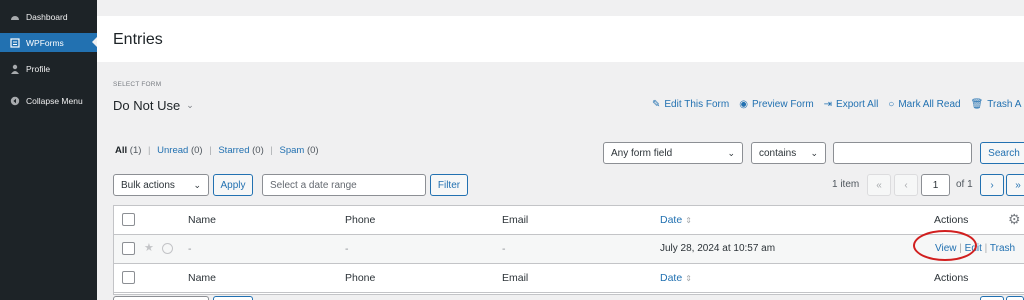  Describe the element at coordinates (128, 248) in the screenshot. I see `row-checkbox` at that location.